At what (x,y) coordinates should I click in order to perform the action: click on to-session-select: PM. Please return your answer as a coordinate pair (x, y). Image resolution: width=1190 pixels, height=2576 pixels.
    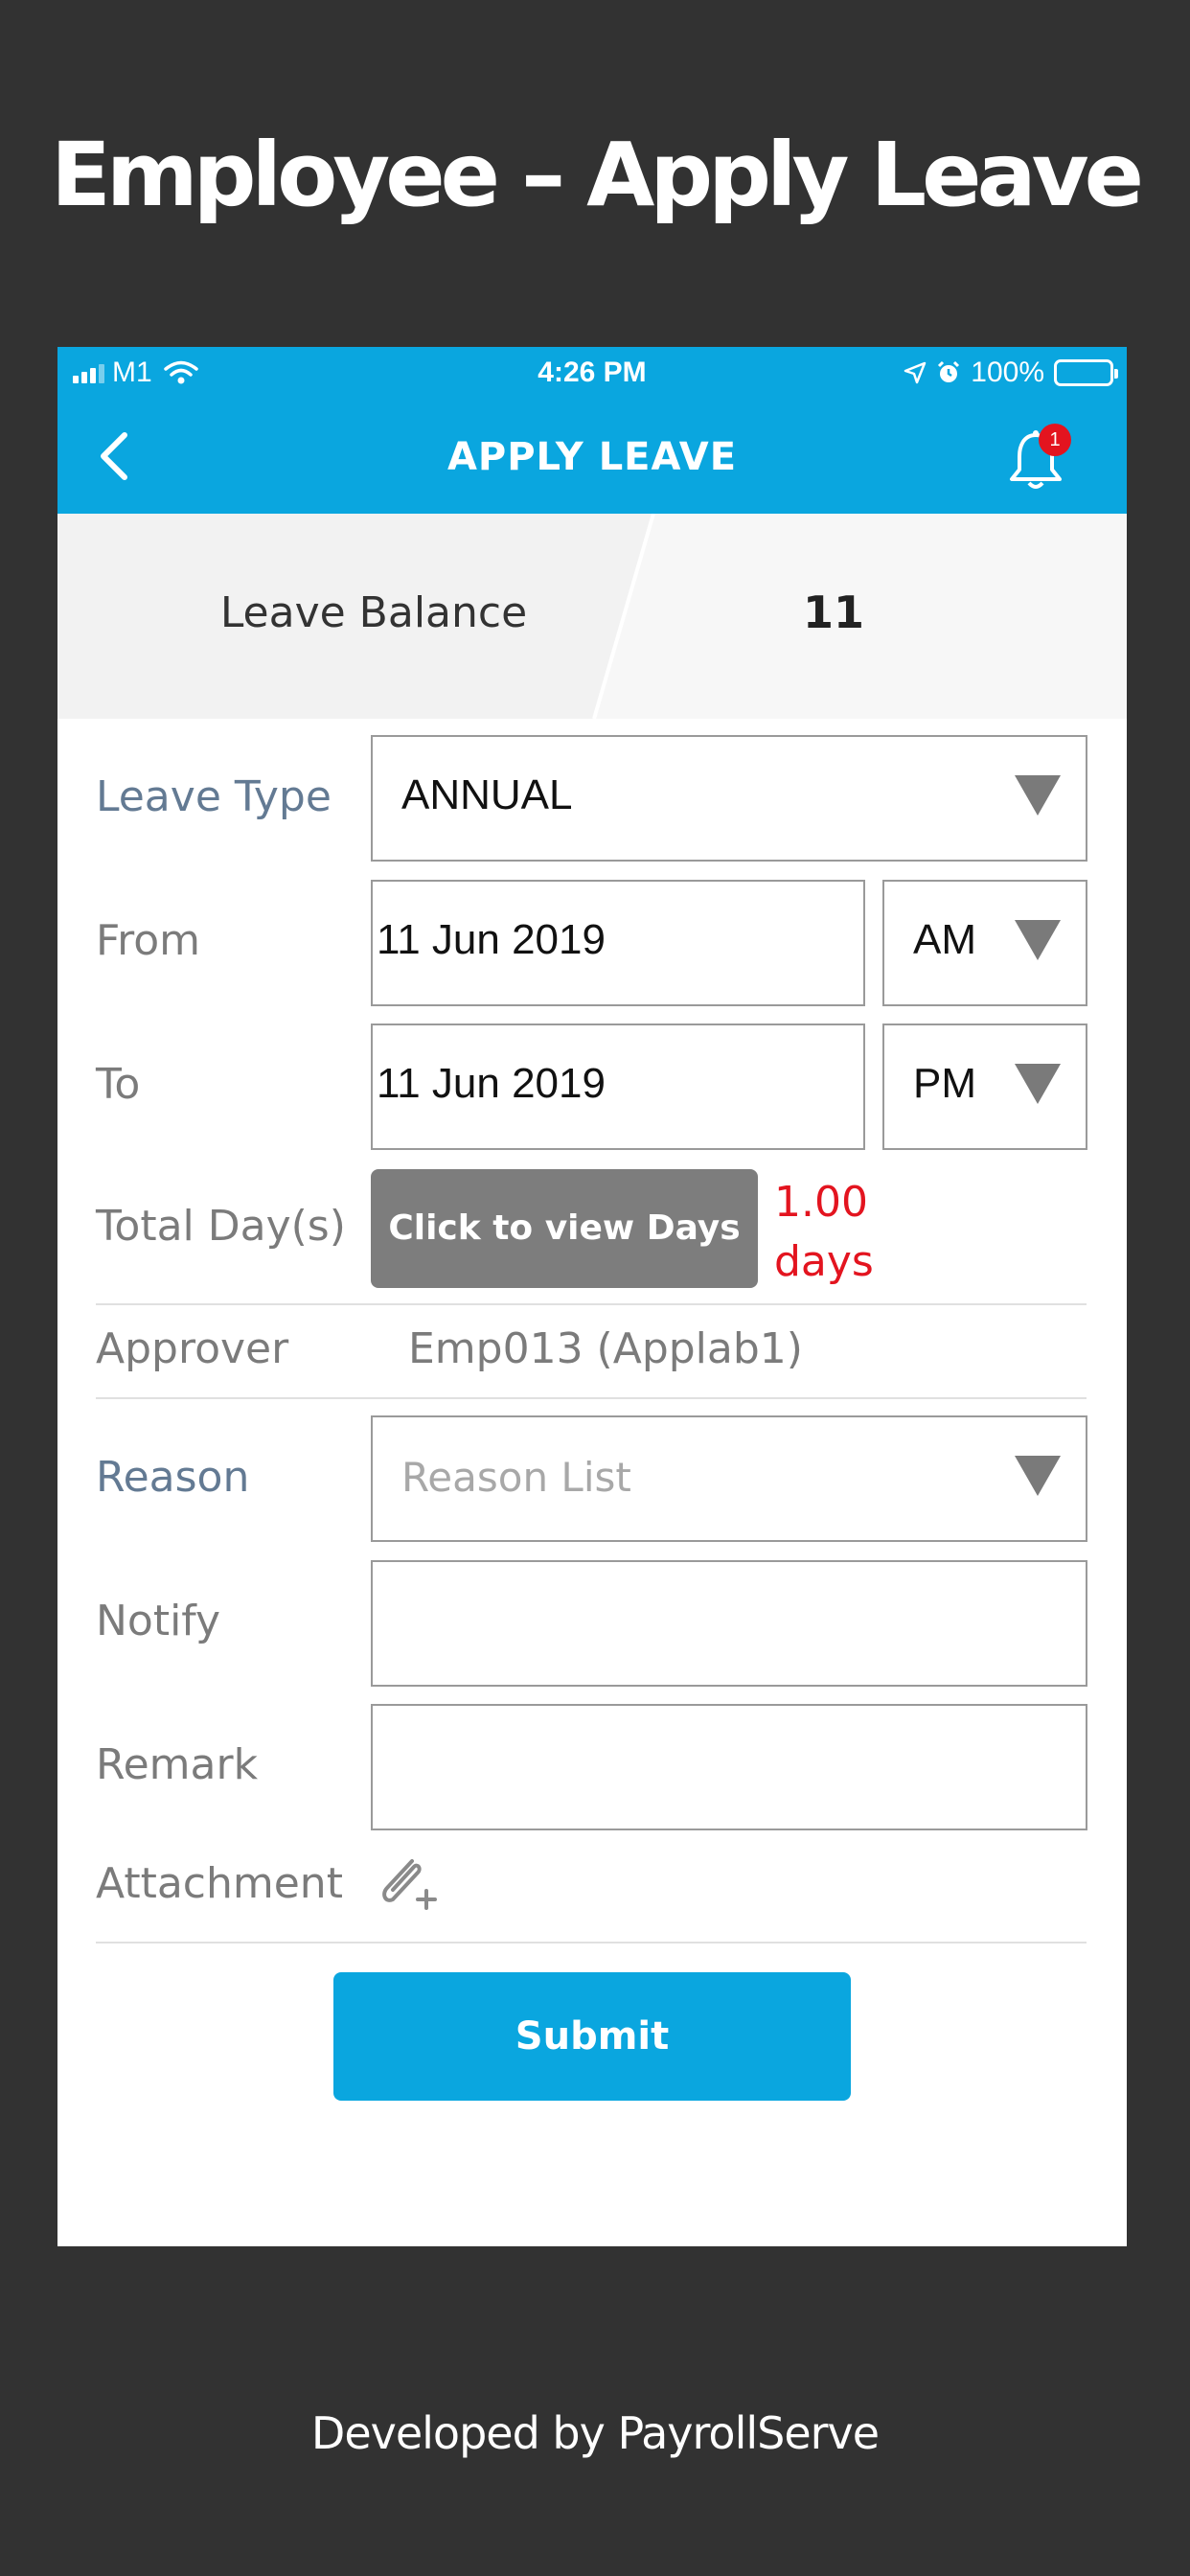
    Looking at the image, I should click on (984, 1087).